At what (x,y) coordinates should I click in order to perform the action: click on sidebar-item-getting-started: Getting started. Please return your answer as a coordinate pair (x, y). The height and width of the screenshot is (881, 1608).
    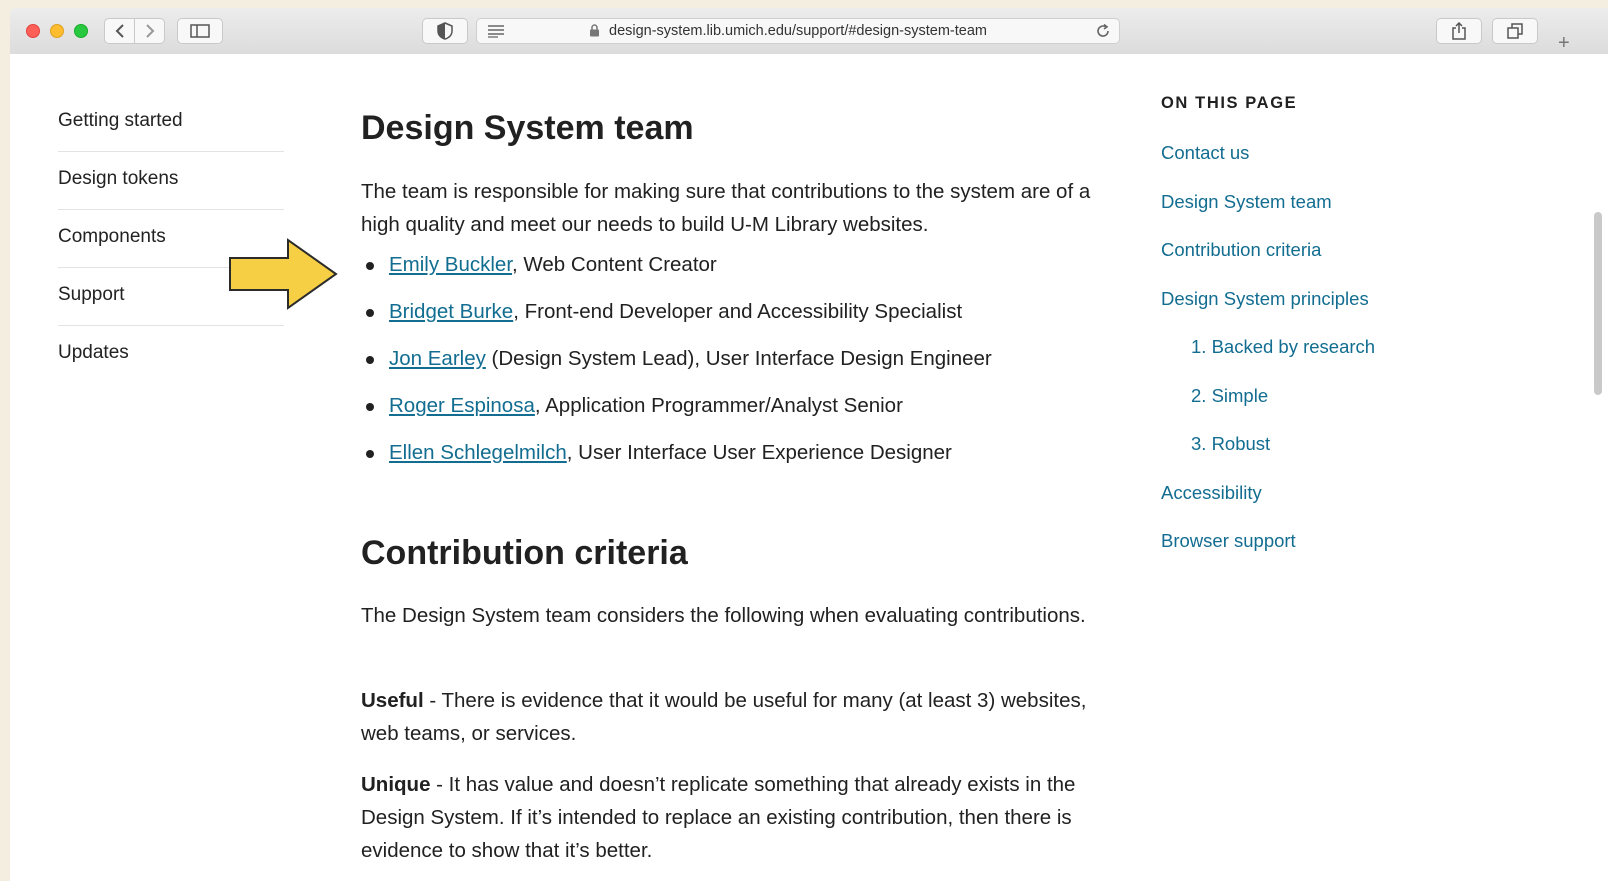
    Looking at the image, I should click on (171, 123).